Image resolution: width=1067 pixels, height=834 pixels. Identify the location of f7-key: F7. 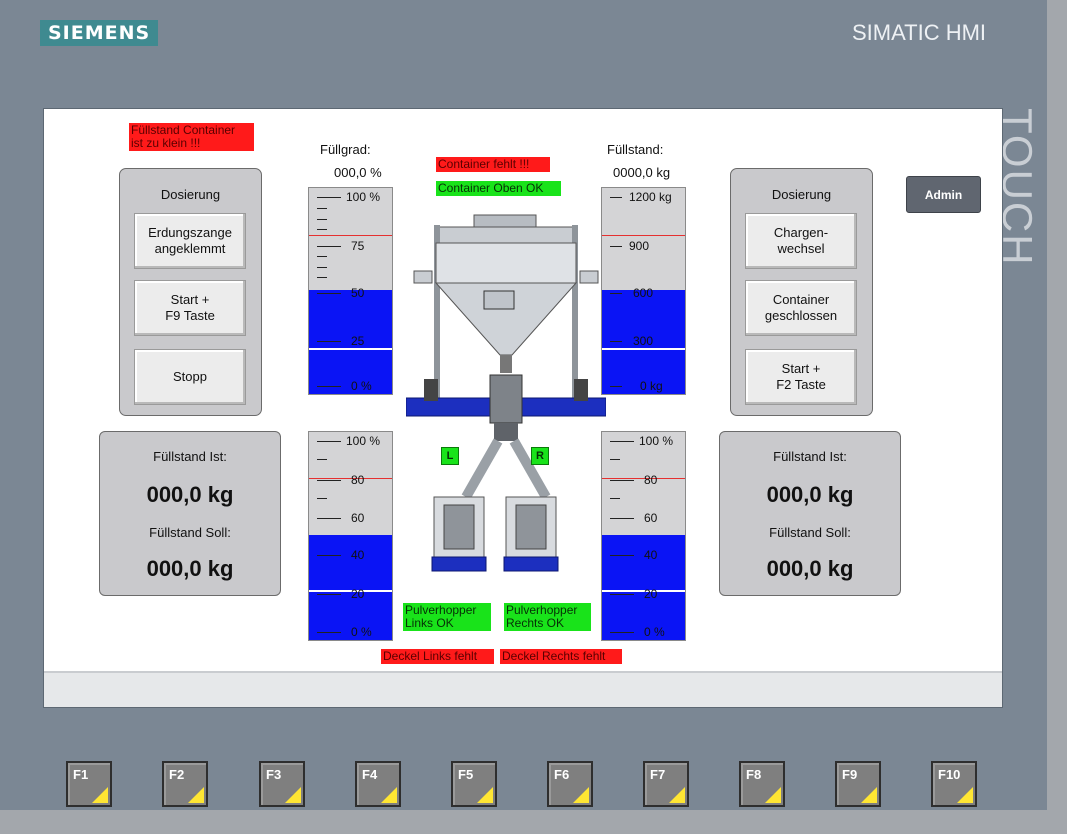
(666, 784).